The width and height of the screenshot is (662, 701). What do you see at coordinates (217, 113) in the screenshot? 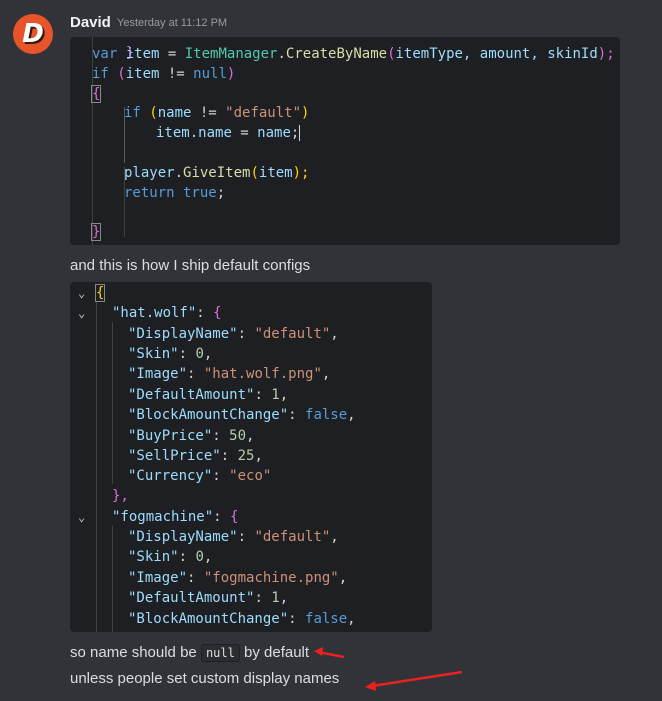
I see `code-line: if (name != "default")` at bounding box center [217, 113].